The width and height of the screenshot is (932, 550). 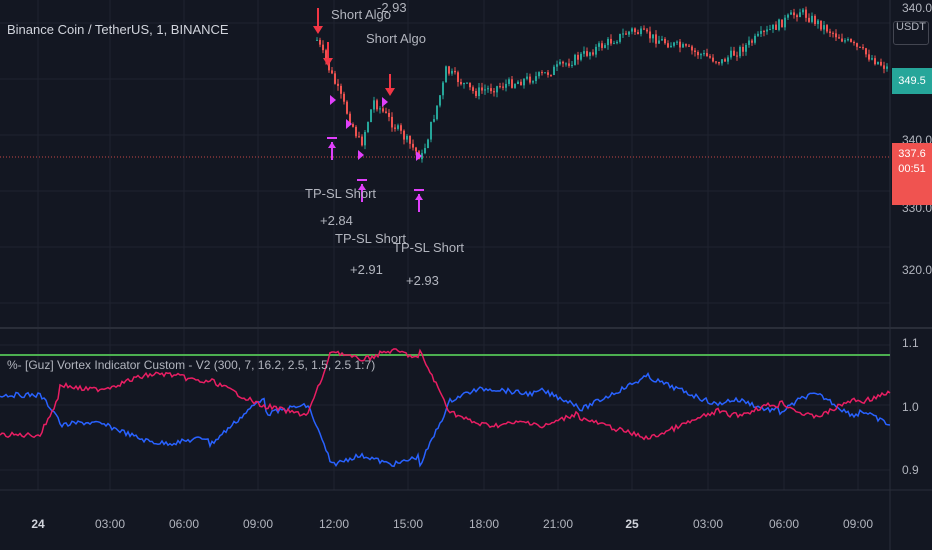 I want to click on short-signal-arrowhead, so click(x=318, y=30).